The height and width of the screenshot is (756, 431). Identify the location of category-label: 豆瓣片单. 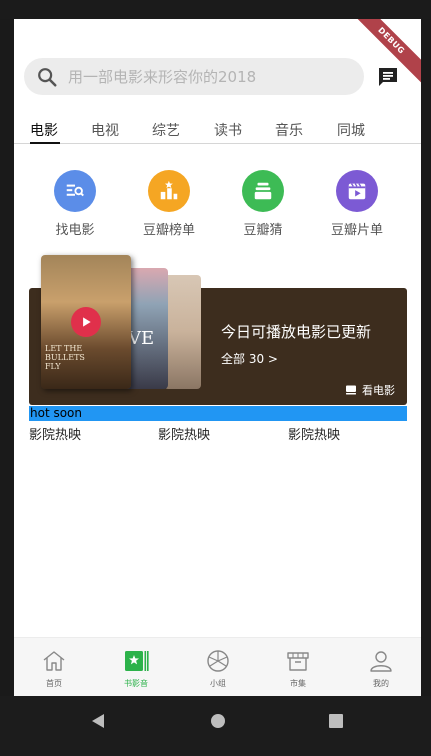
(356, 230).